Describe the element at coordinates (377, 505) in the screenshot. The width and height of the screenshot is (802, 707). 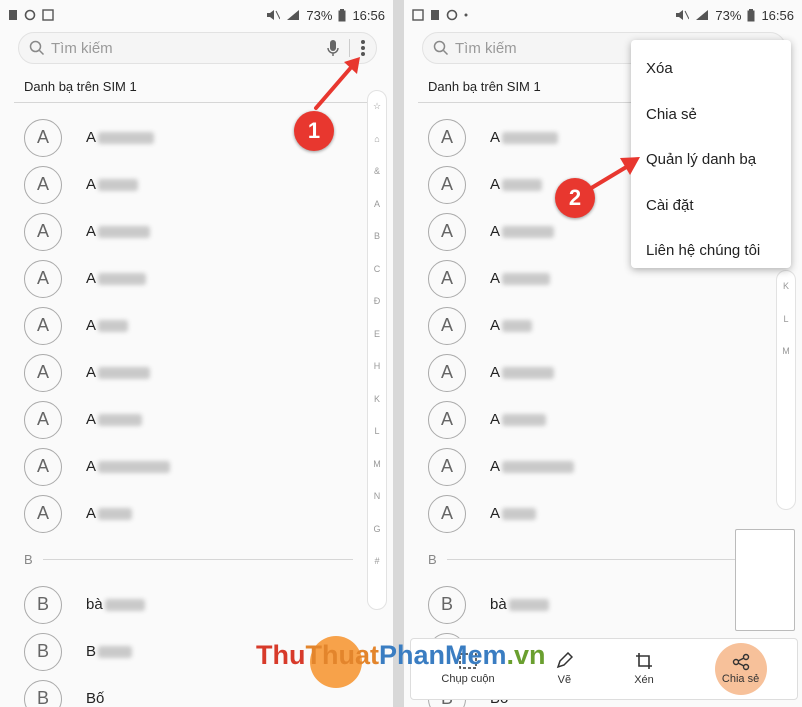
I see `index-letter: N` at that location.